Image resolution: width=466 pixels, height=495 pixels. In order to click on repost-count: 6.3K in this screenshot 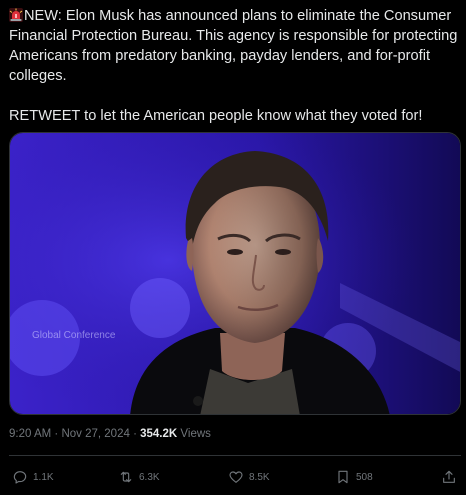, I will do `click(149, 477)`.